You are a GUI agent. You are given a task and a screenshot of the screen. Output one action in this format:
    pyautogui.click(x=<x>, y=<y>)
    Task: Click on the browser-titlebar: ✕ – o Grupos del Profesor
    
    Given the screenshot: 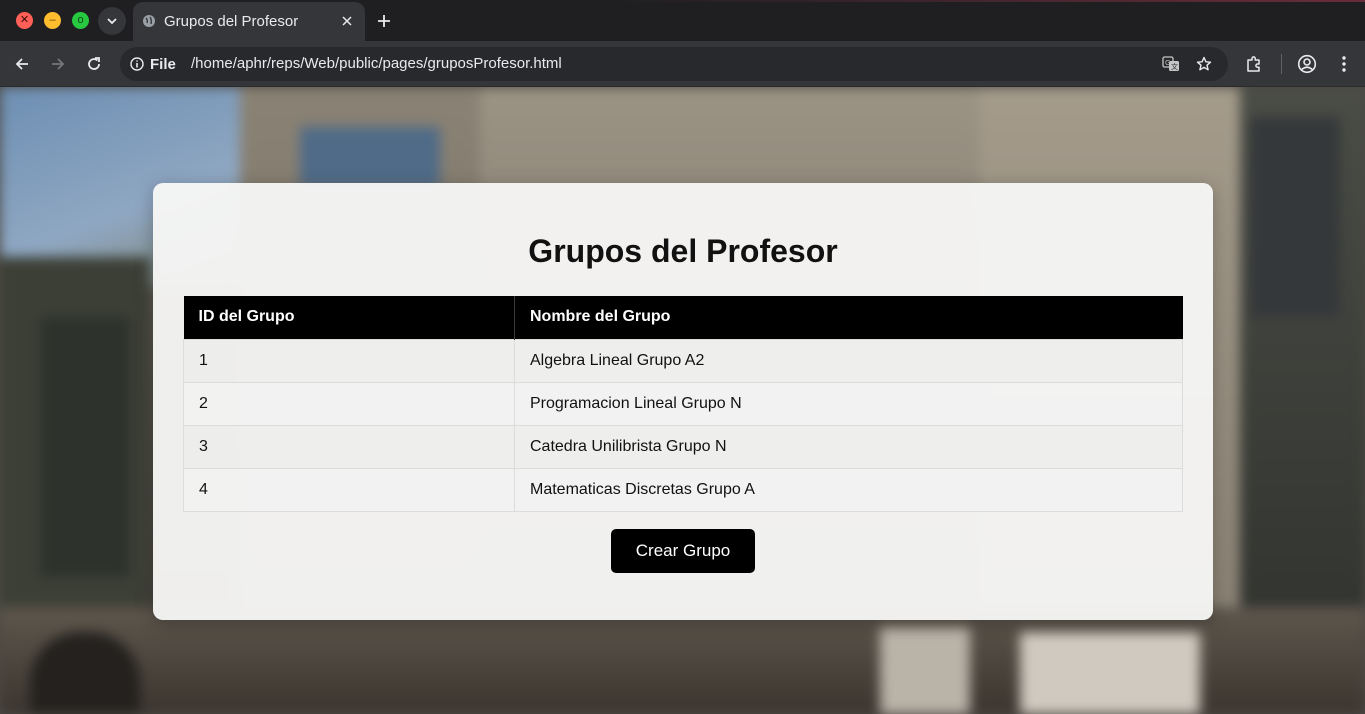 What is the action you would take?
    pyautogui.click(x=682, y=20)
    